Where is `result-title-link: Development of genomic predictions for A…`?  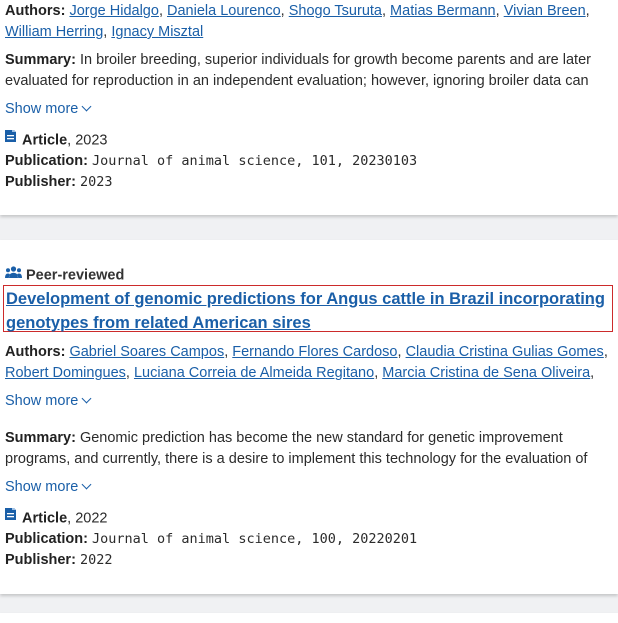 result-title-link: Development of genomic predictions for A… is located at coordinates (308, 311).